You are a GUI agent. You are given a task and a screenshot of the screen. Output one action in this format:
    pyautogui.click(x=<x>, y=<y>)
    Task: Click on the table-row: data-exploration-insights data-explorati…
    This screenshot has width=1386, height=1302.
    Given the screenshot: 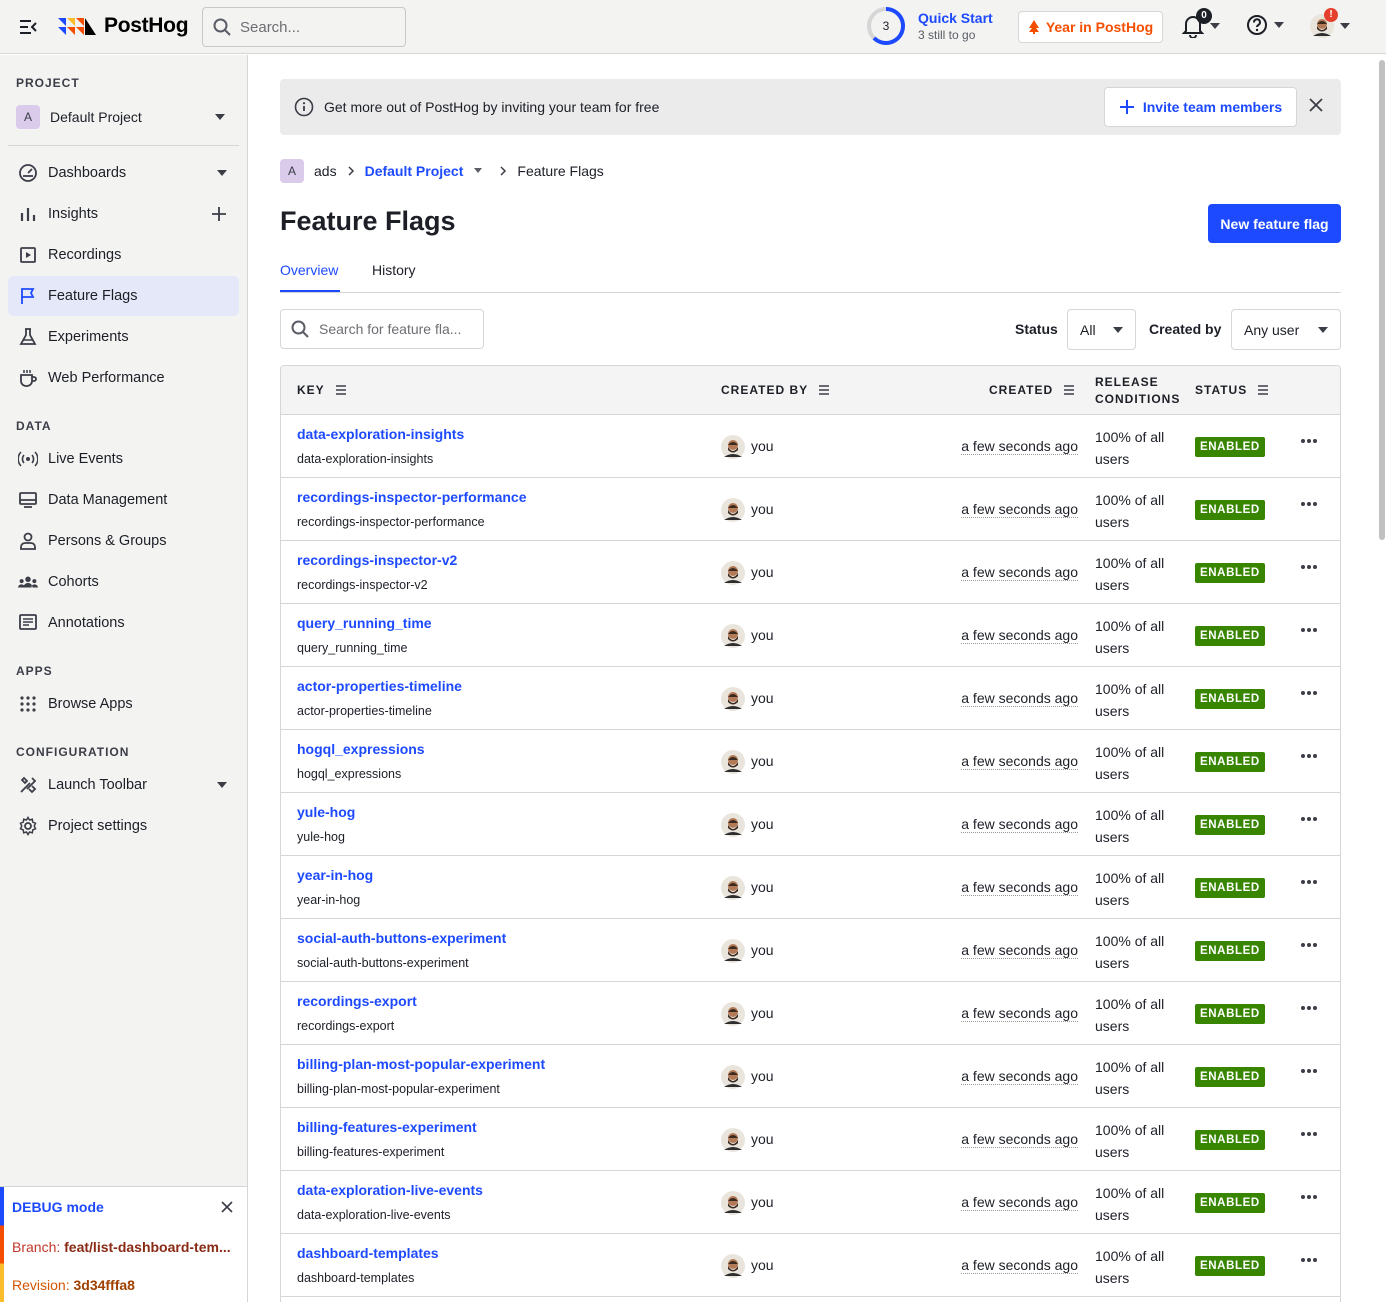 What is the action you would take?
    pyautogui.click(x=810, y=446)
    